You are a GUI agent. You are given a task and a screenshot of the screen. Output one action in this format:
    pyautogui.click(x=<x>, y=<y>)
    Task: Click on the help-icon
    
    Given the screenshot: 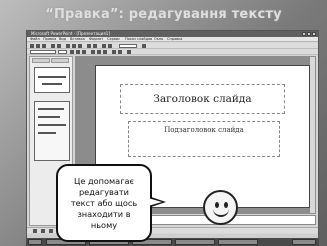 What is the action you would take?
    pyautogui.click(x=144, y=46)
    